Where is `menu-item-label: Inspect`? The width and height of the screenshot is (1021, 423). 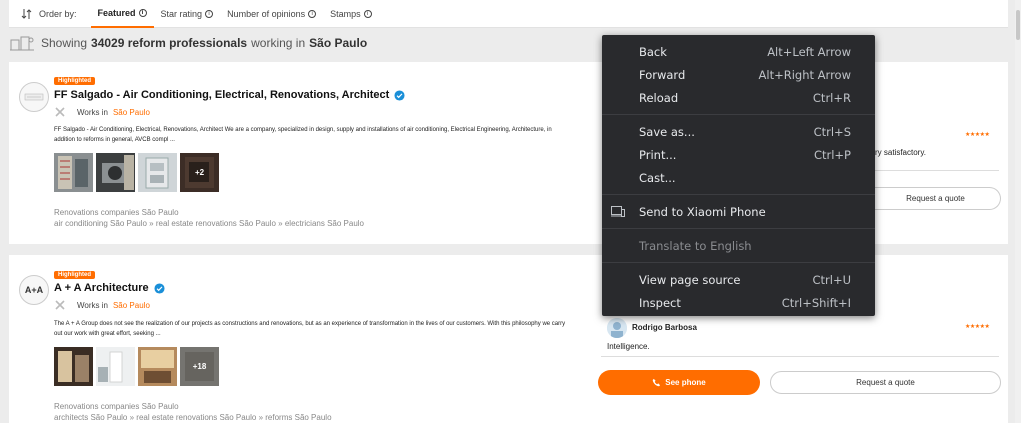
menu-item-label: Inspect is located at coordinates (660, 302).